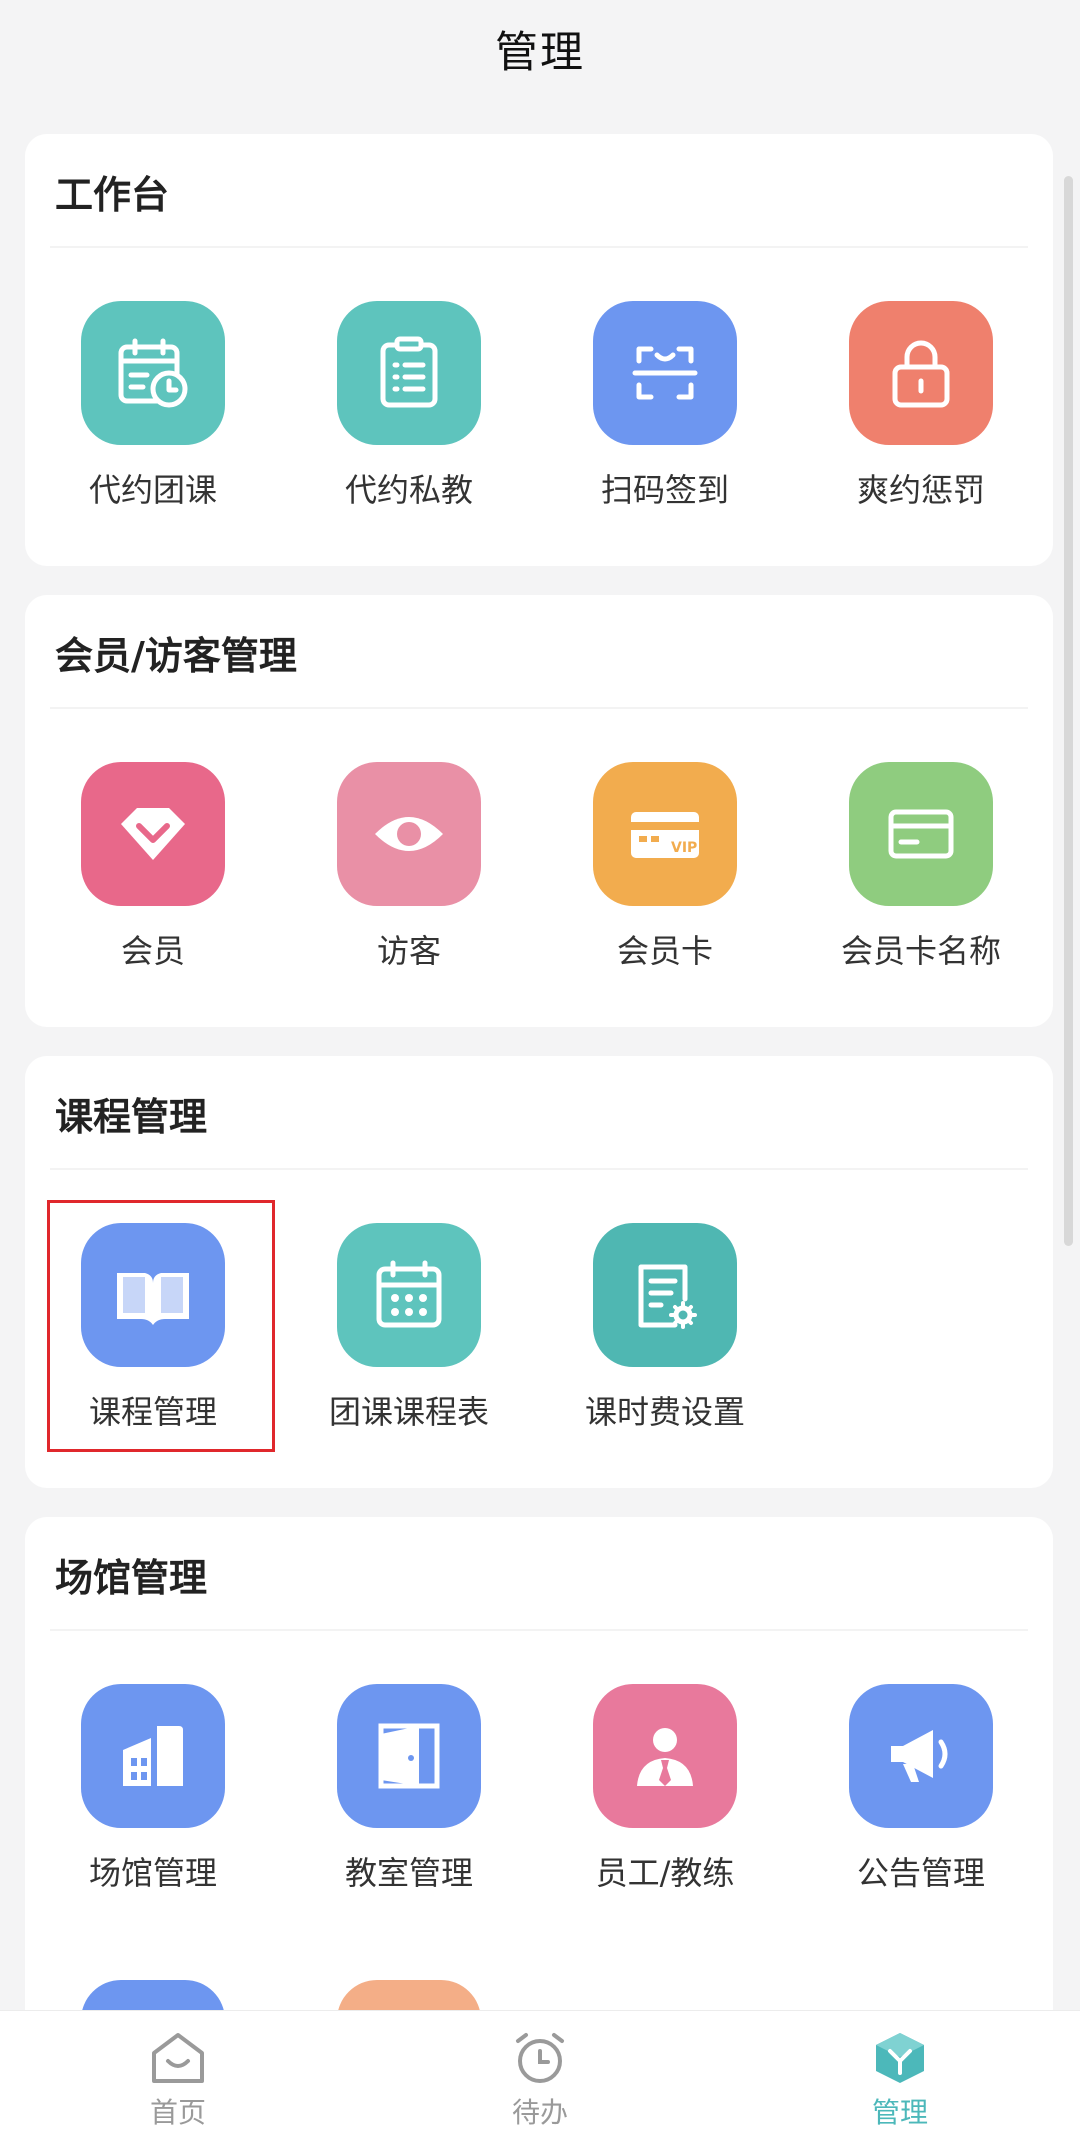 This screenshot has width=1080, height=2133. I want to click on tile-membership-card: VIP 会员卡, so click(665, 872).